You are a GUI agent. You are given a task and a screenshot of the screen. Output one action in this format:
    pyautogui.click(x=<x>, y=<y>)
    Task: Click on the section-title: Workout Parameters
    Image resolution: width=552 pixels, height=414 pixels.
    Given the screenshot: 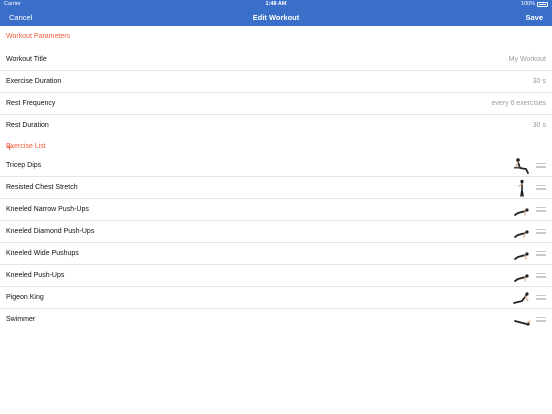 What is the action you would take?
    pyautogui.click(x=38, y=36)
    